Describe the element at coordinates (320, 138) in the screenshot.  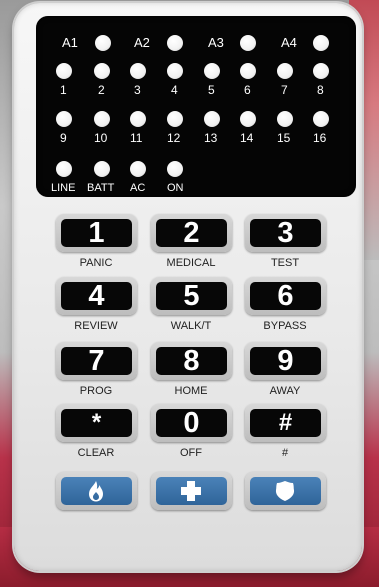
I see `zone-label-16: 16` at that location.